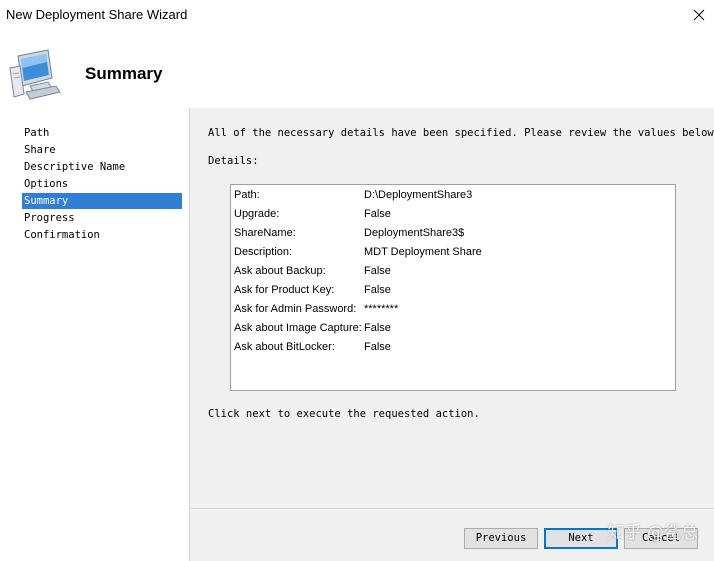  Describe the element at coordinates (284, 347) in the screenshot. I see `detail-key: Ask about BitLocker:` at that location.